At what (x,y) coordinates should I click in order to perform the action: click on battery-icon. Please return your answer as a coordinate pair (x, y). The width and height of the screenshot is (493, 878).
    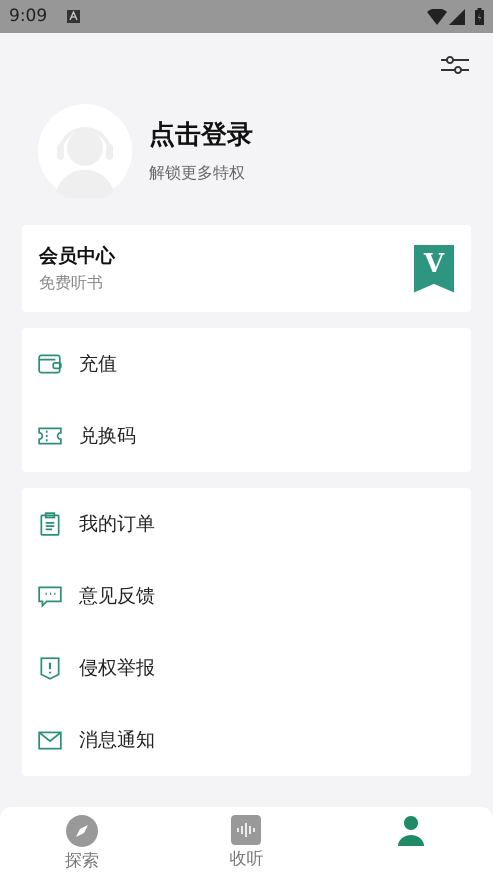
    Looking at the image, I should click on (479, 16).